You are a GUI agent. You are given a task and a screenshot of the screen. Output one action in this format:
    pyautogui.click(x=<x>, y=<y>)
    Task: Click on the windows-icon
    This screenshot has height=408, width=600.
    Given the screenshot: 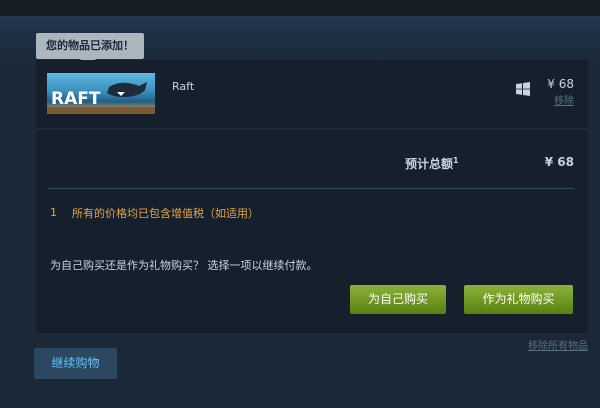 What is the action you would take?
    pyautogui.click(x=523, y=89)
    